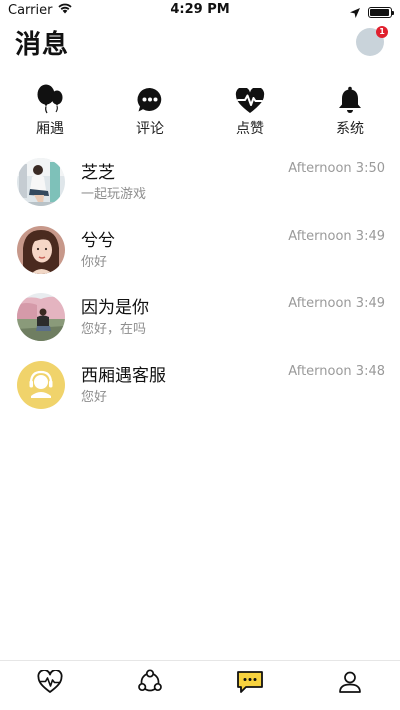  Describe the element at coordinates (94, 397) in the screenshot. I see `last-message: 您好` at that location.